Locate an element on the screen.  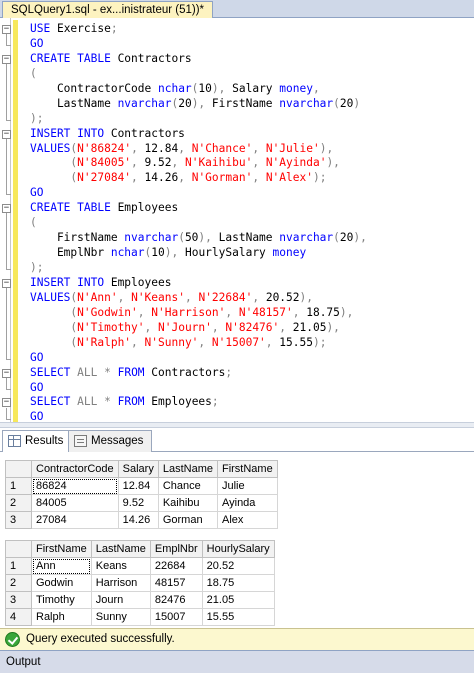
table-row: 2 84005 9.52 Kaihibu Ayinda is located at coordinates (141, 503).